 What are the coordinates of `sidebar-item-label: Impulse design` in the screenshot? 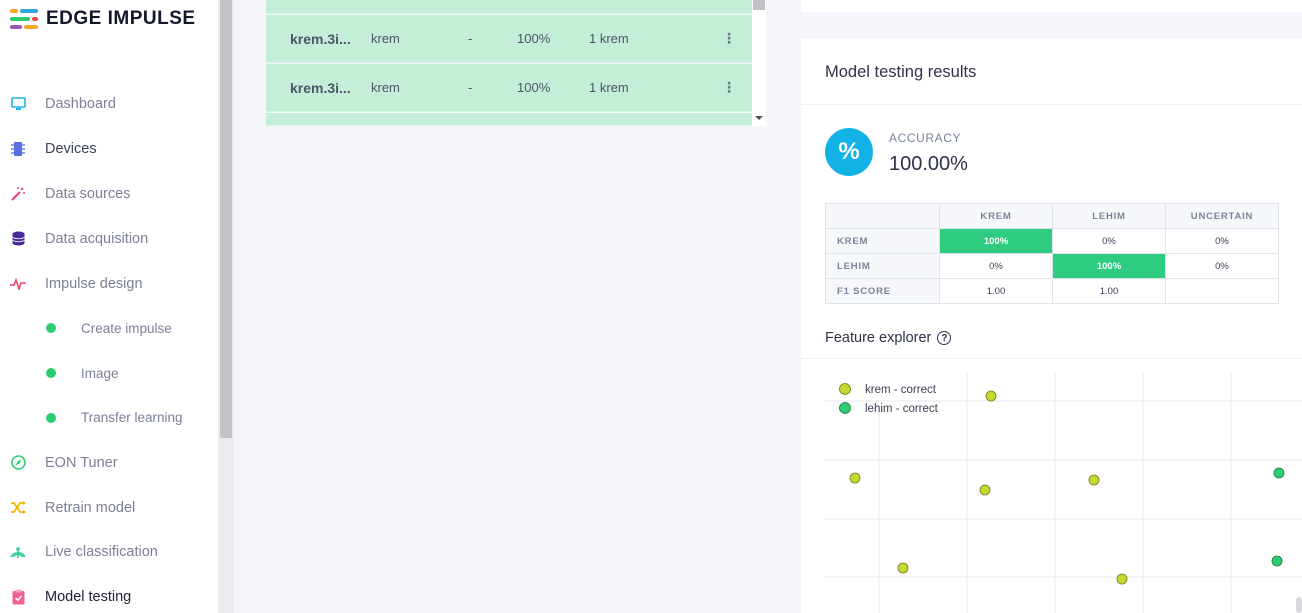 It's located at (94, 283).